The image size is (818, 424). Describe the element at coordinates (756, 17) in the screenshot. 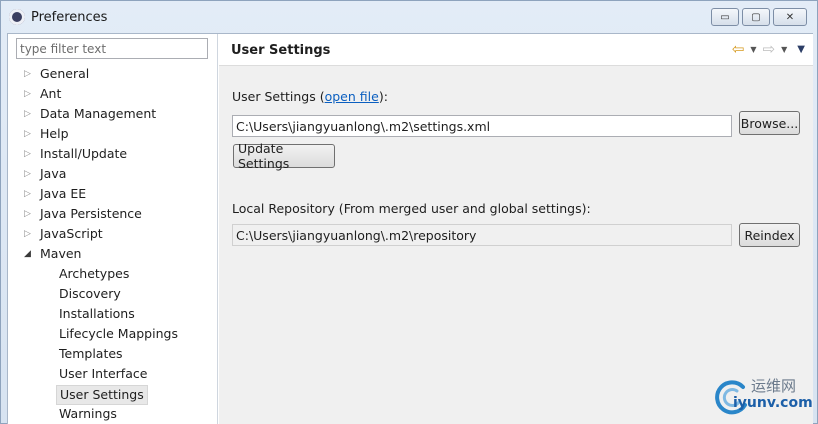

I see `maximize-button: ▢` at that location.